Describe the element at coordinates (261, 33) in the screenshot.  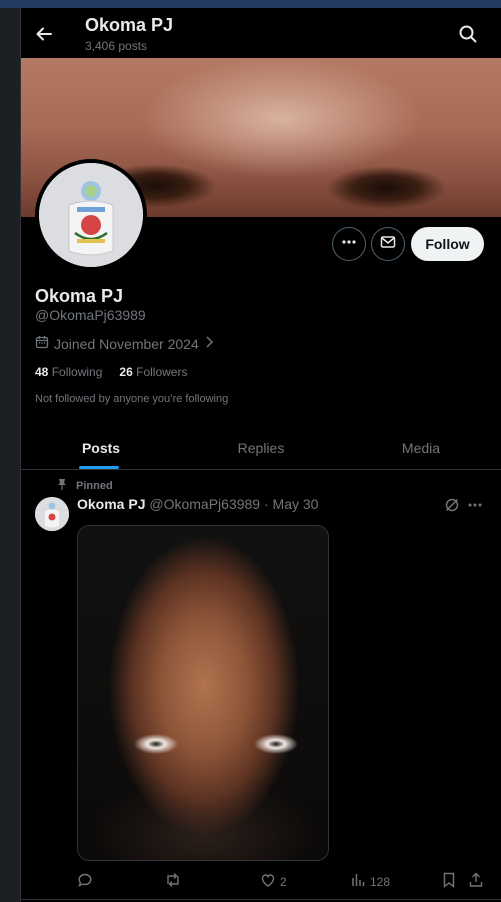
I see `profile-header-bar: Okoma PJ 3,406 posts` at that location.